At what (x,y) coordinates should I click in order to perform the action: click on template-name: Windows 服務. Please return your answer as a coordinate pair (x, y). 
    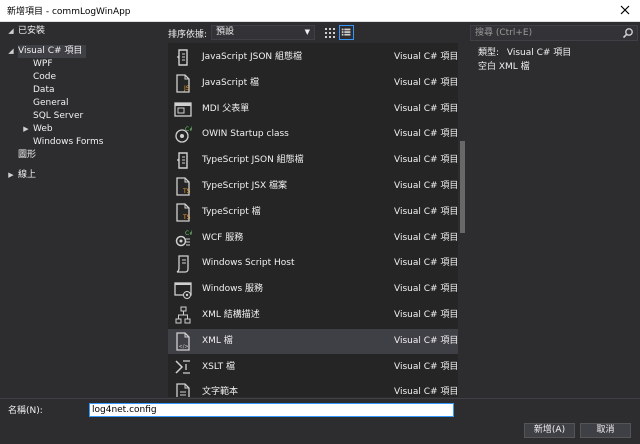
    Looking at the image, I should click on (233, 289).